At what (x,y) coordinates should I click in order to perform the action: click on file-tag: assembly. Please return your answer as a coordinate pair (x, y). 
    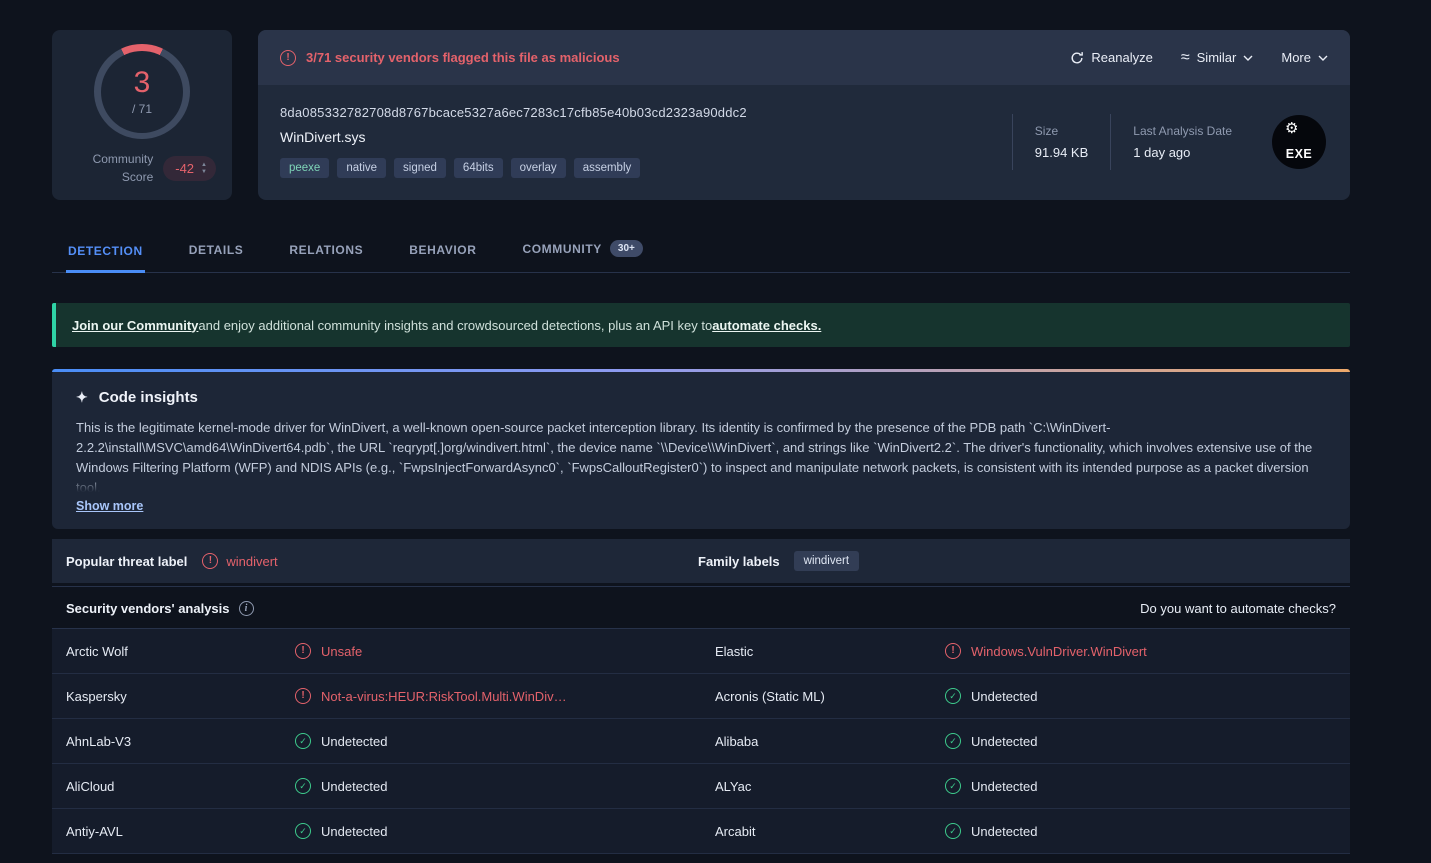
    Looking at the image, I should click on (607, 168).